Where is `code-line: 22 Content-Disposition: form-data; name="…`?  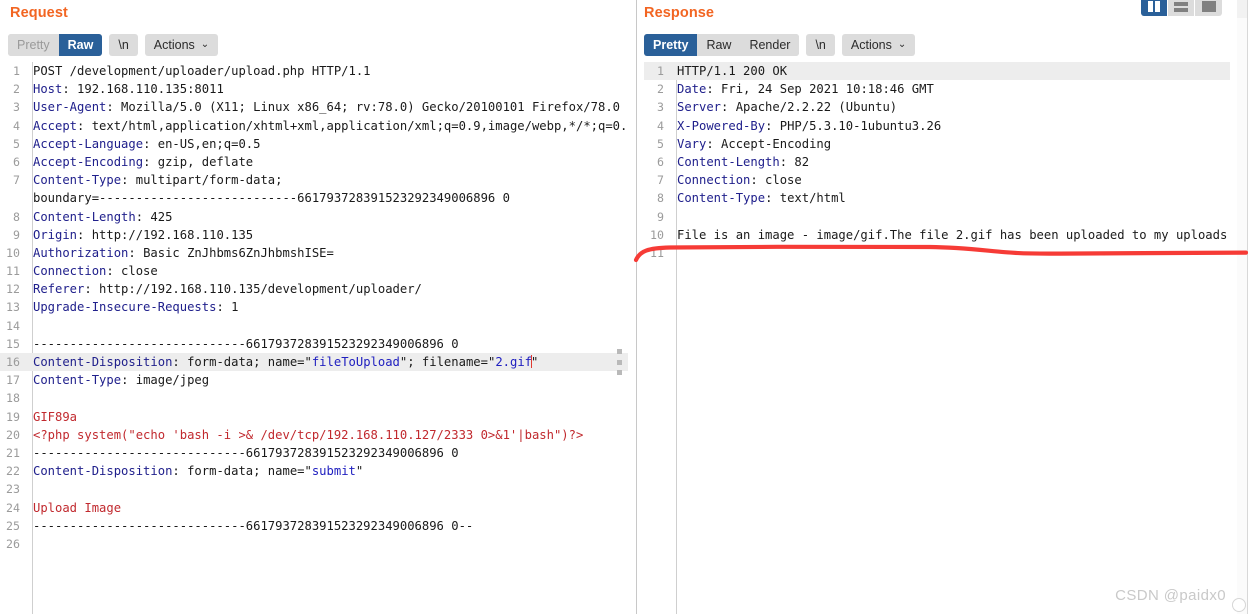
code-line: 22 Content-Disposition: form-data; name="… is located at coordinates (314, 471).